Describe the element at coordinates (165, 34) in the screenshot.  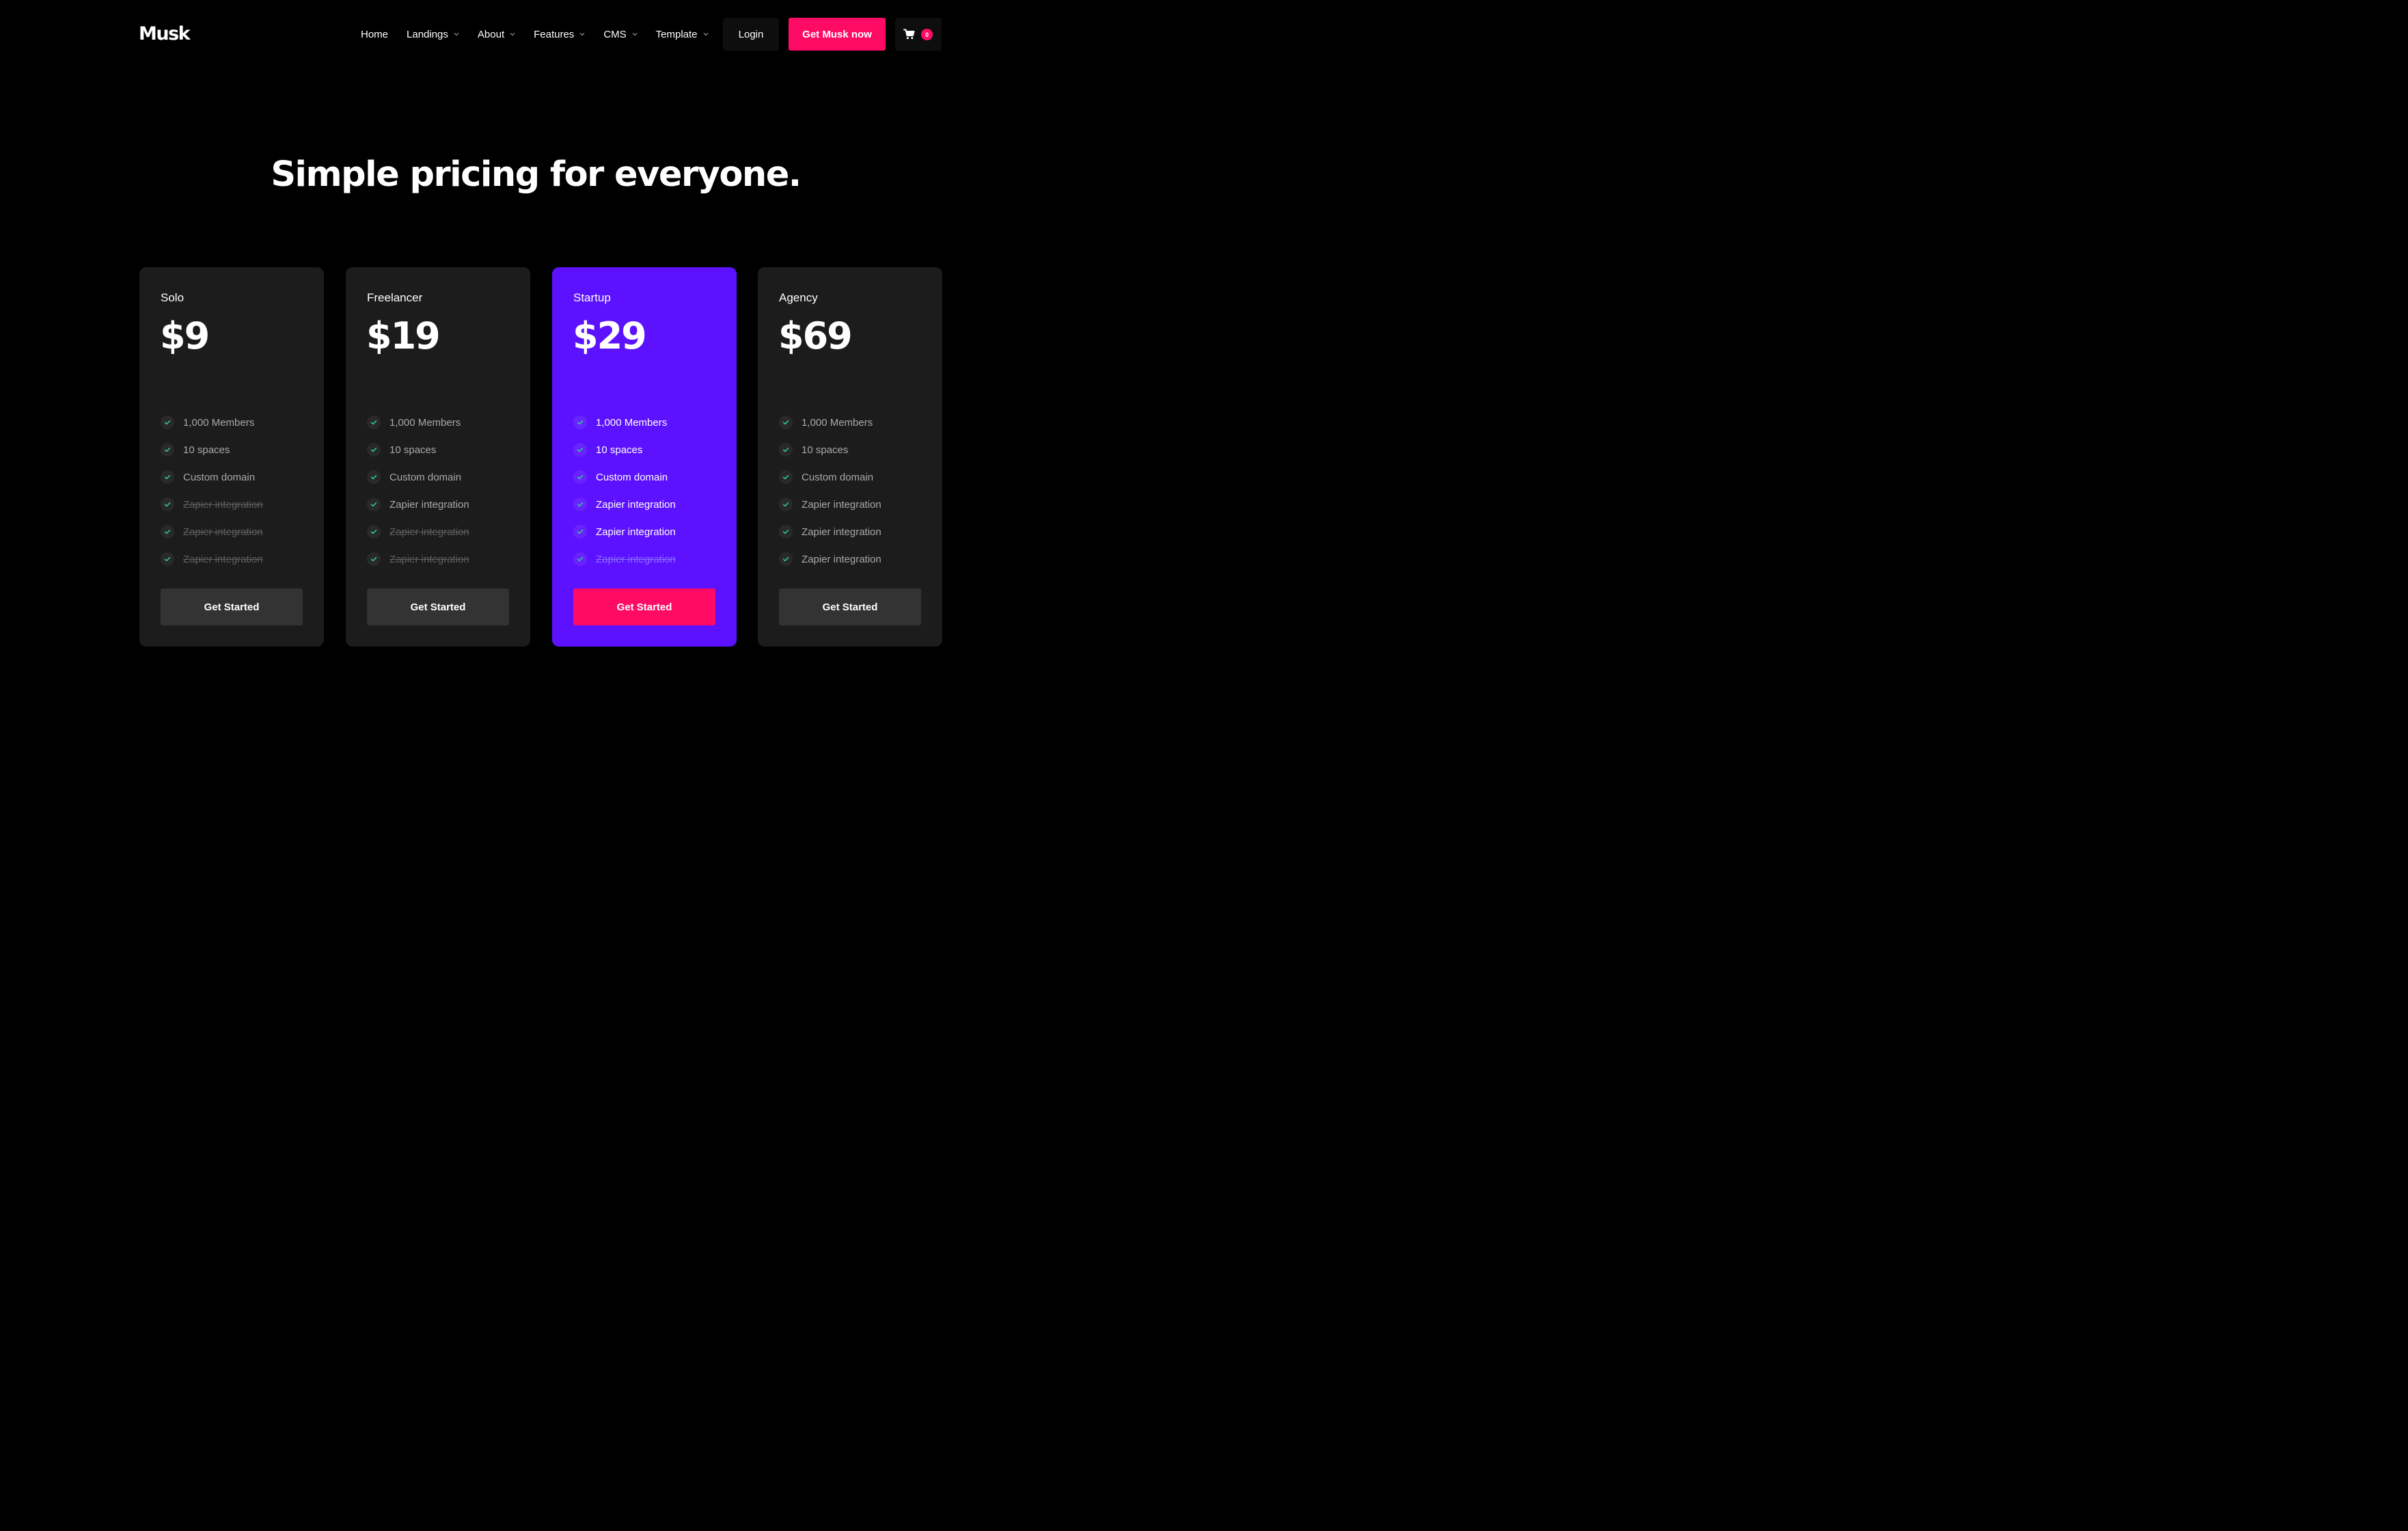
I see `brand-logo: Musk` at that location.